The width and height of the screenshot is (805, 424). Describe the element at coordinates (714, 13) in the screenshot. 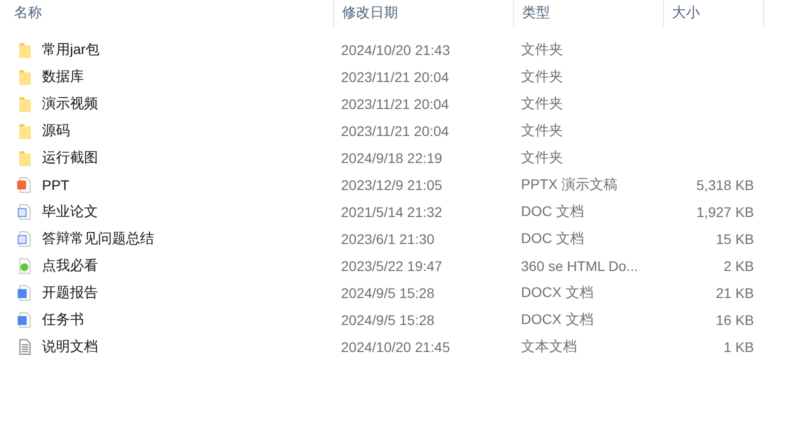

I see `column-header: 大小` at that location.